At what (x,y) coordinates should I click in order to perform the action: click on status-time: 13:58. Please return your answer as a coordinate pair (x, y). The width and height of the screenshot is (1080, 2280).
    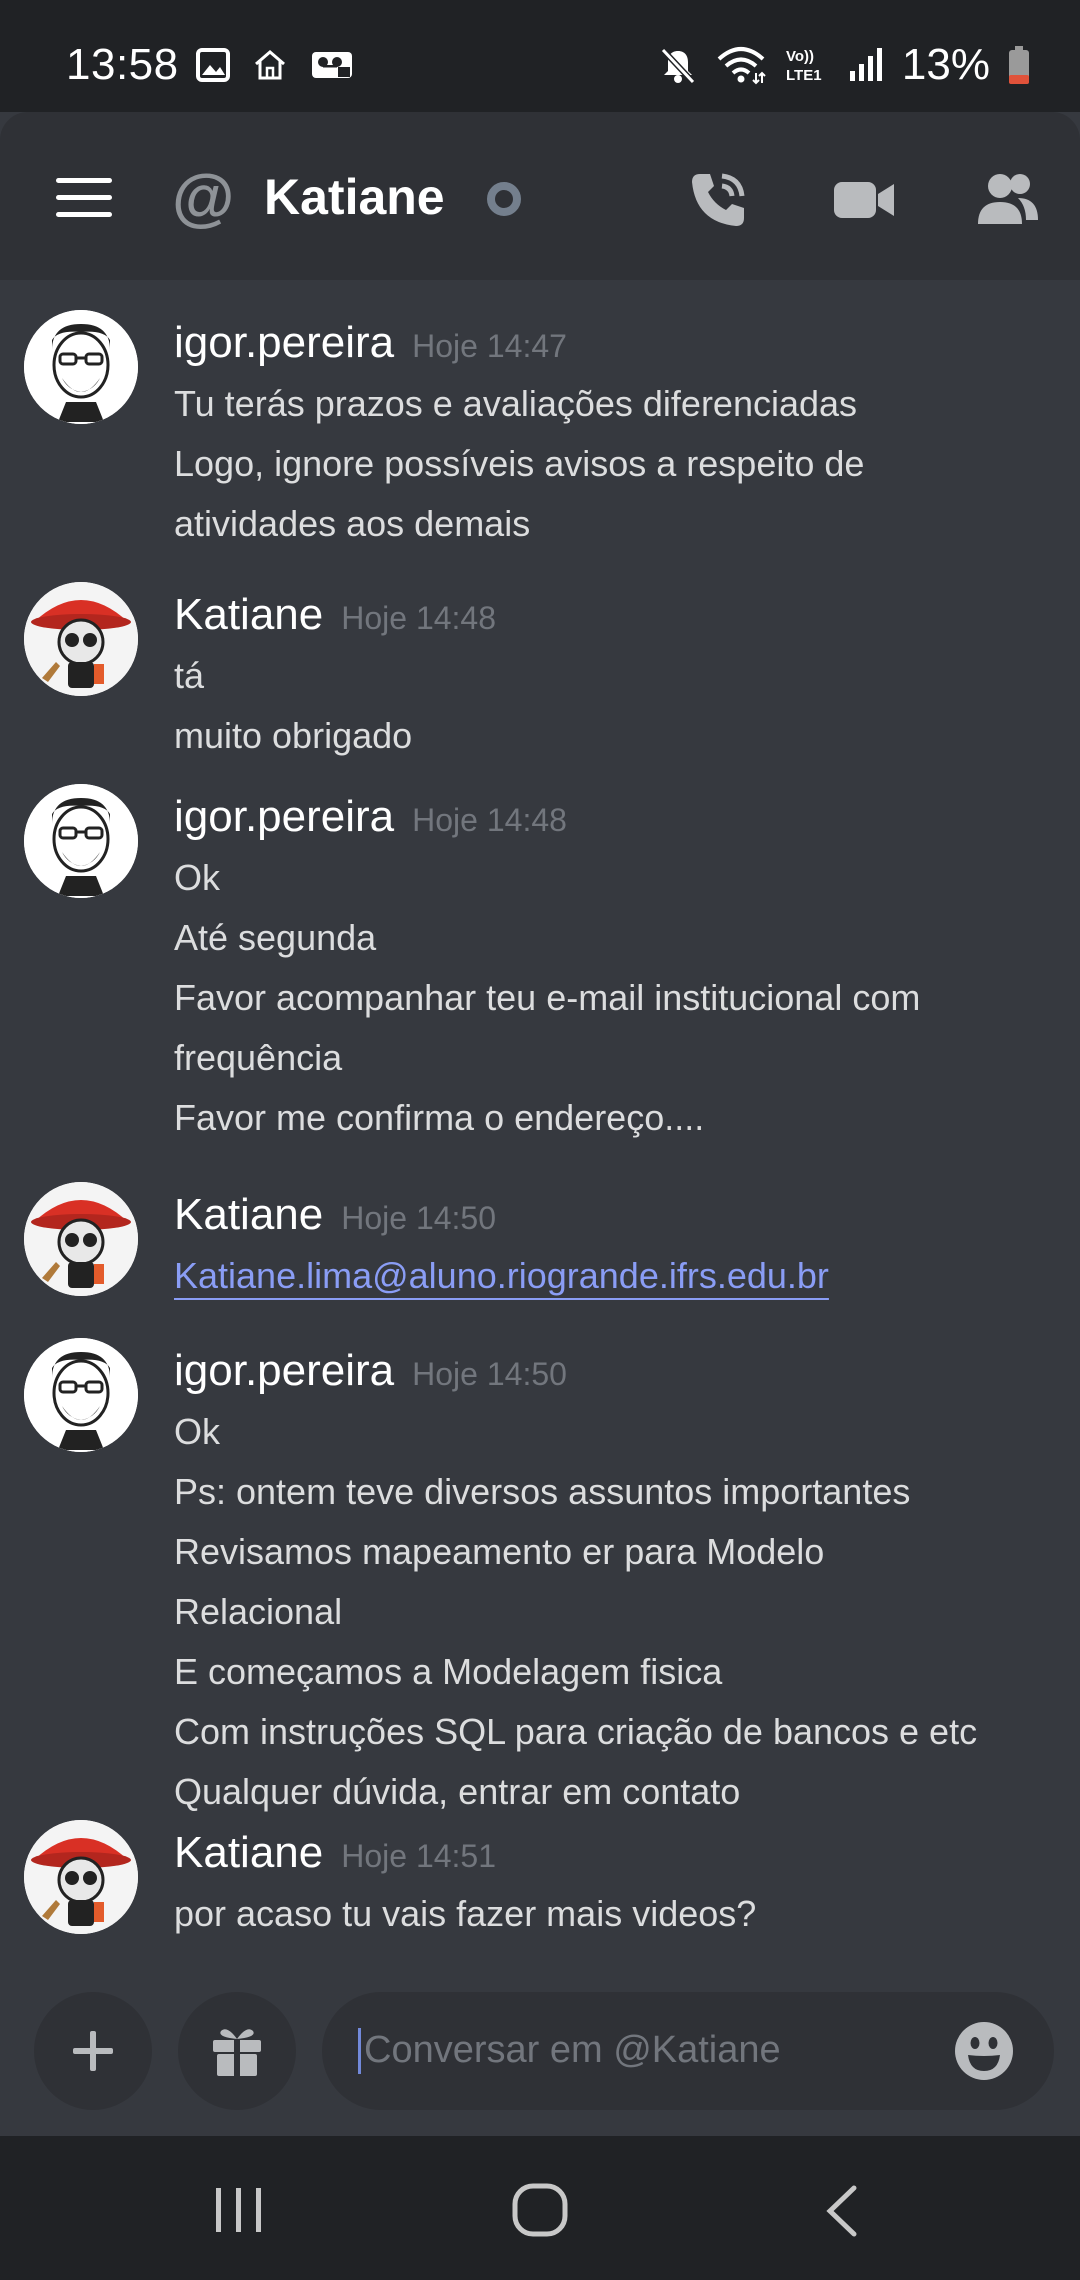
    Looking at the image, I should click on (122, 64).